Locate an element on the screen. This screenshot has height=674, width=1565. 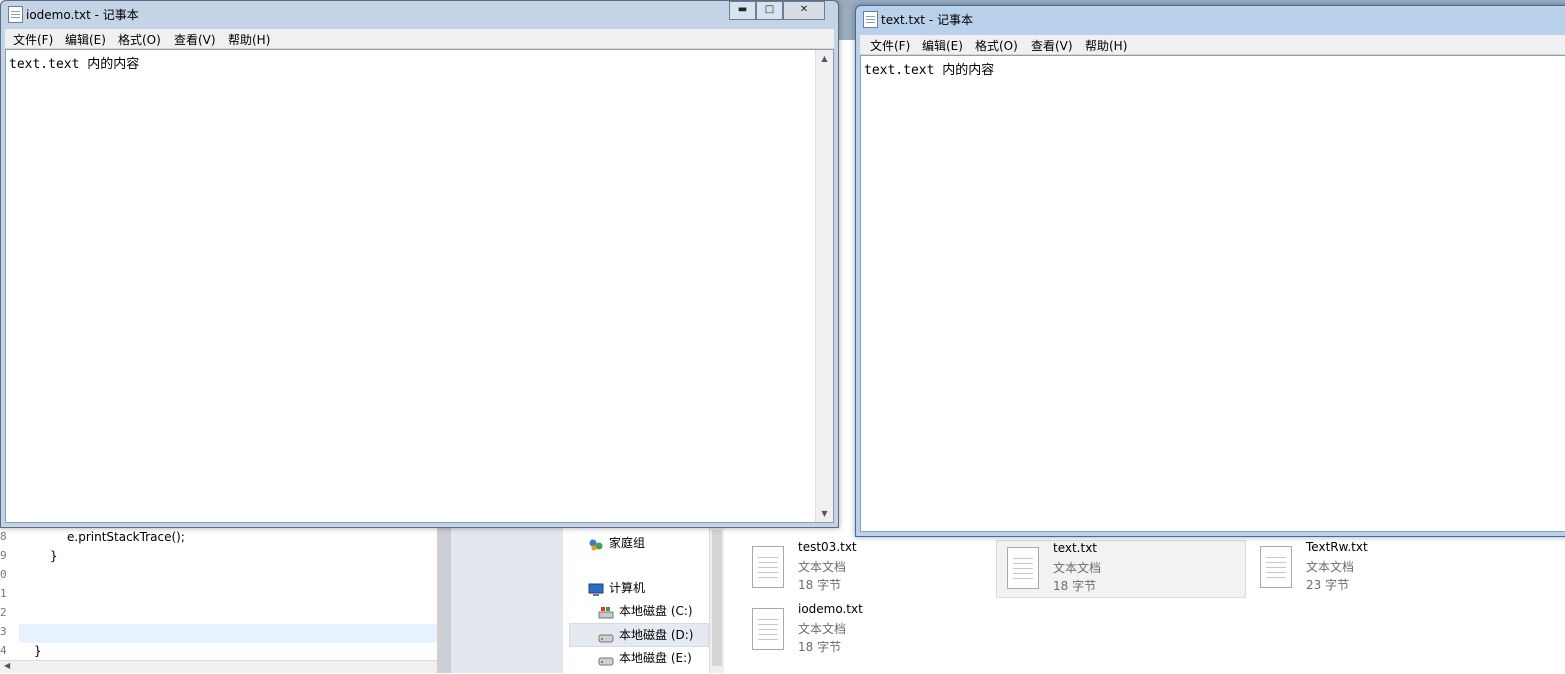
line-number: 9 is located at coordinates (3, 555).